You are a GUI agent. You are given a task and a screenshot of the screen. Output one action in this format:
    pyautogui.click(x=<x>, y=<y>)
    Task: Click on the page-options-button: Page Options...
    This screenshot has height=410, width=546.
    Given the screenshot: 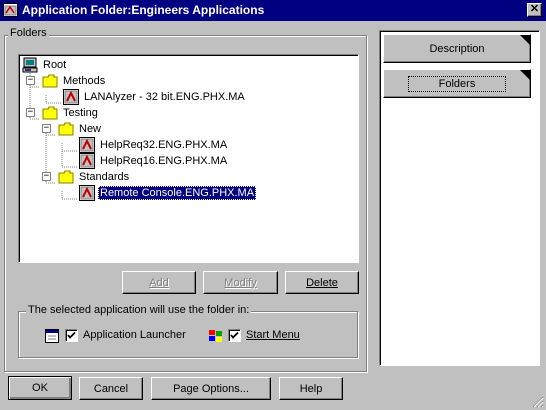 What is the action you would take?
    pyautogui.click(x=211, y=388)
    